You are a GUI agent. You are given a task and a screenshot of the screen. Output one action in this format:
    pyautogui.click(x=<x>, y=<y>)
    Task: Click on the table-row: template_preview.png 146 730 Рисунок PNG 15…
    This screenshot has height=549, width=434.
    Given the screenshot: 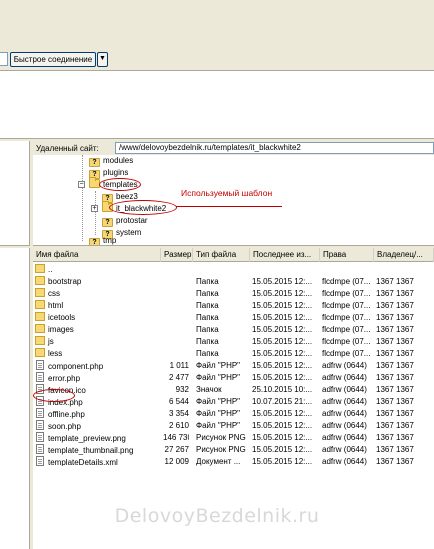 What is the action you would take?
    pyautogui.click(x=233, y=438)
    